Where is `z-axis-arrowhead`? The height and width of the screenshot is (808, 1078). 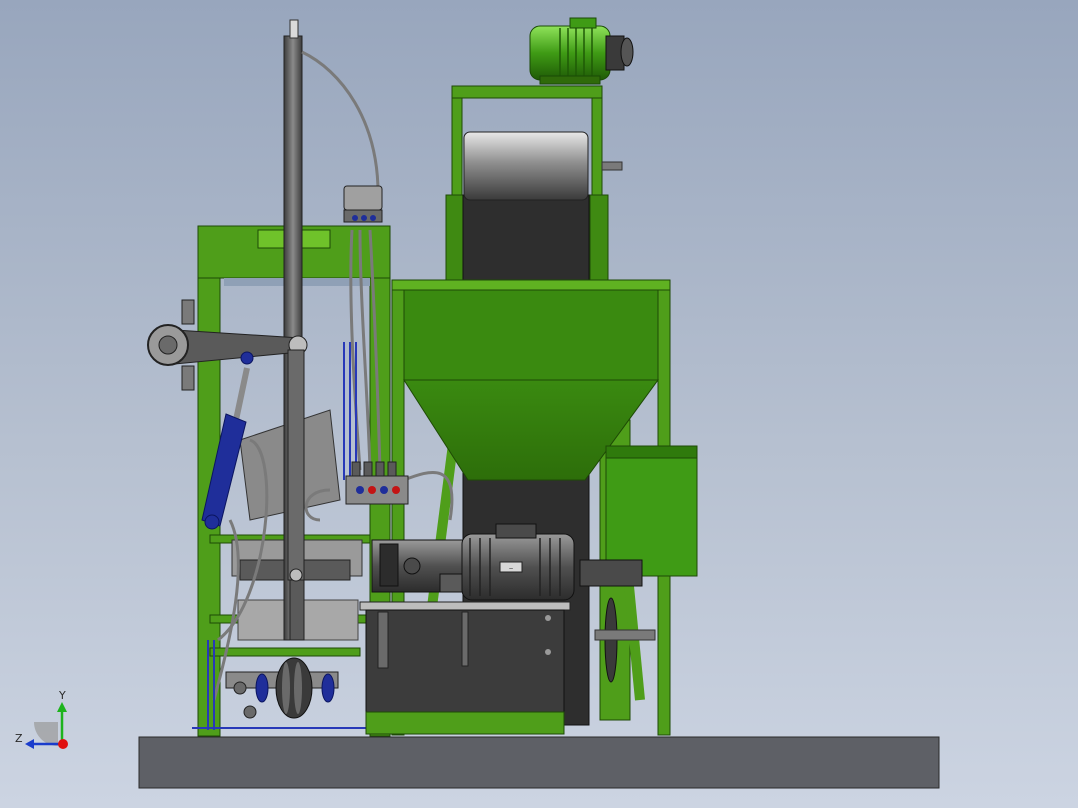
z-axis-arrowhead is located at coordinates (29, 744).